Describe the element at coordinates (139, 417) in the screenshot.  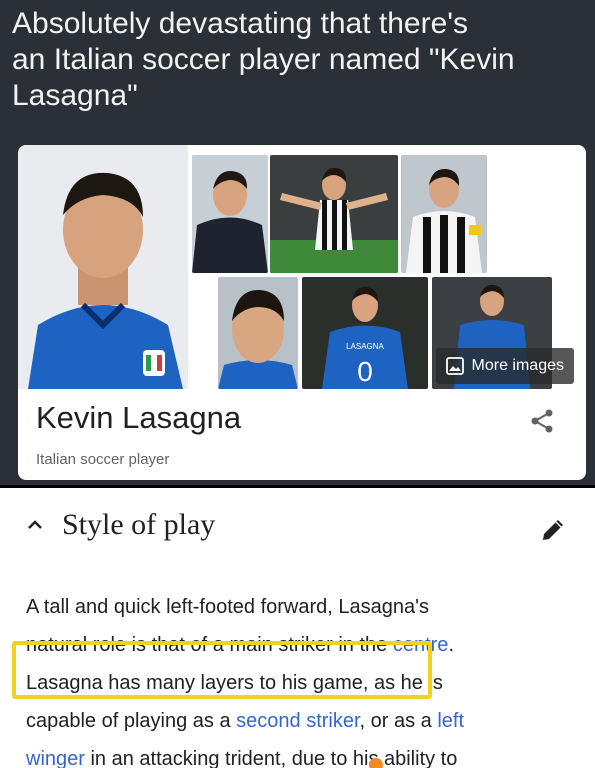
I see `entity-name: Kevin Lasagna` at that location.